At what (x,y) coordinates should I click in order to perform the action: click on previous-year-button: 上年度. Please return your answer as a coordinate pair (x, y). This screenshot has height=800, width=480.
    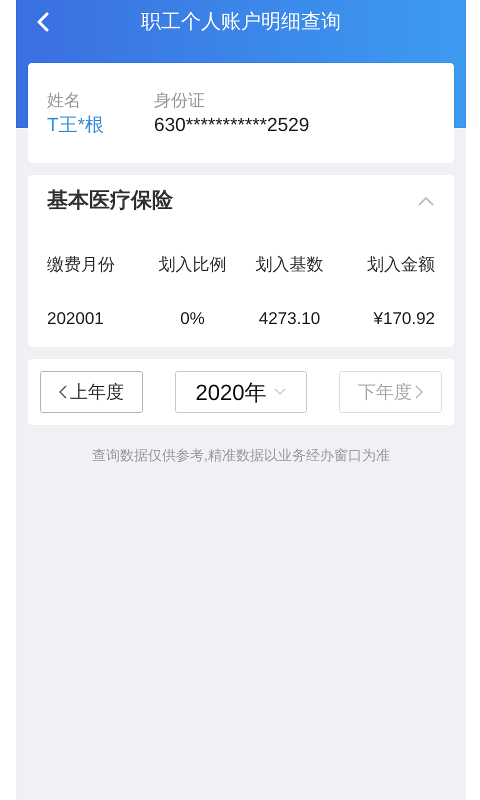
    Looking at the image, I should click on (91, 392).